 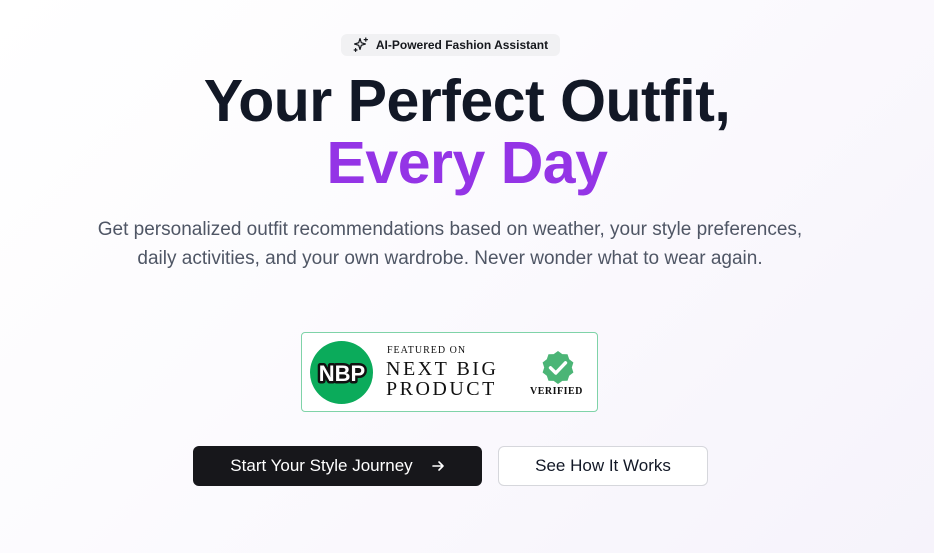 What do you see at coordinates (427, 350) in the screenshot?
I see `featured-on-label: FEATURED ON` at bounding box center [427, 350].